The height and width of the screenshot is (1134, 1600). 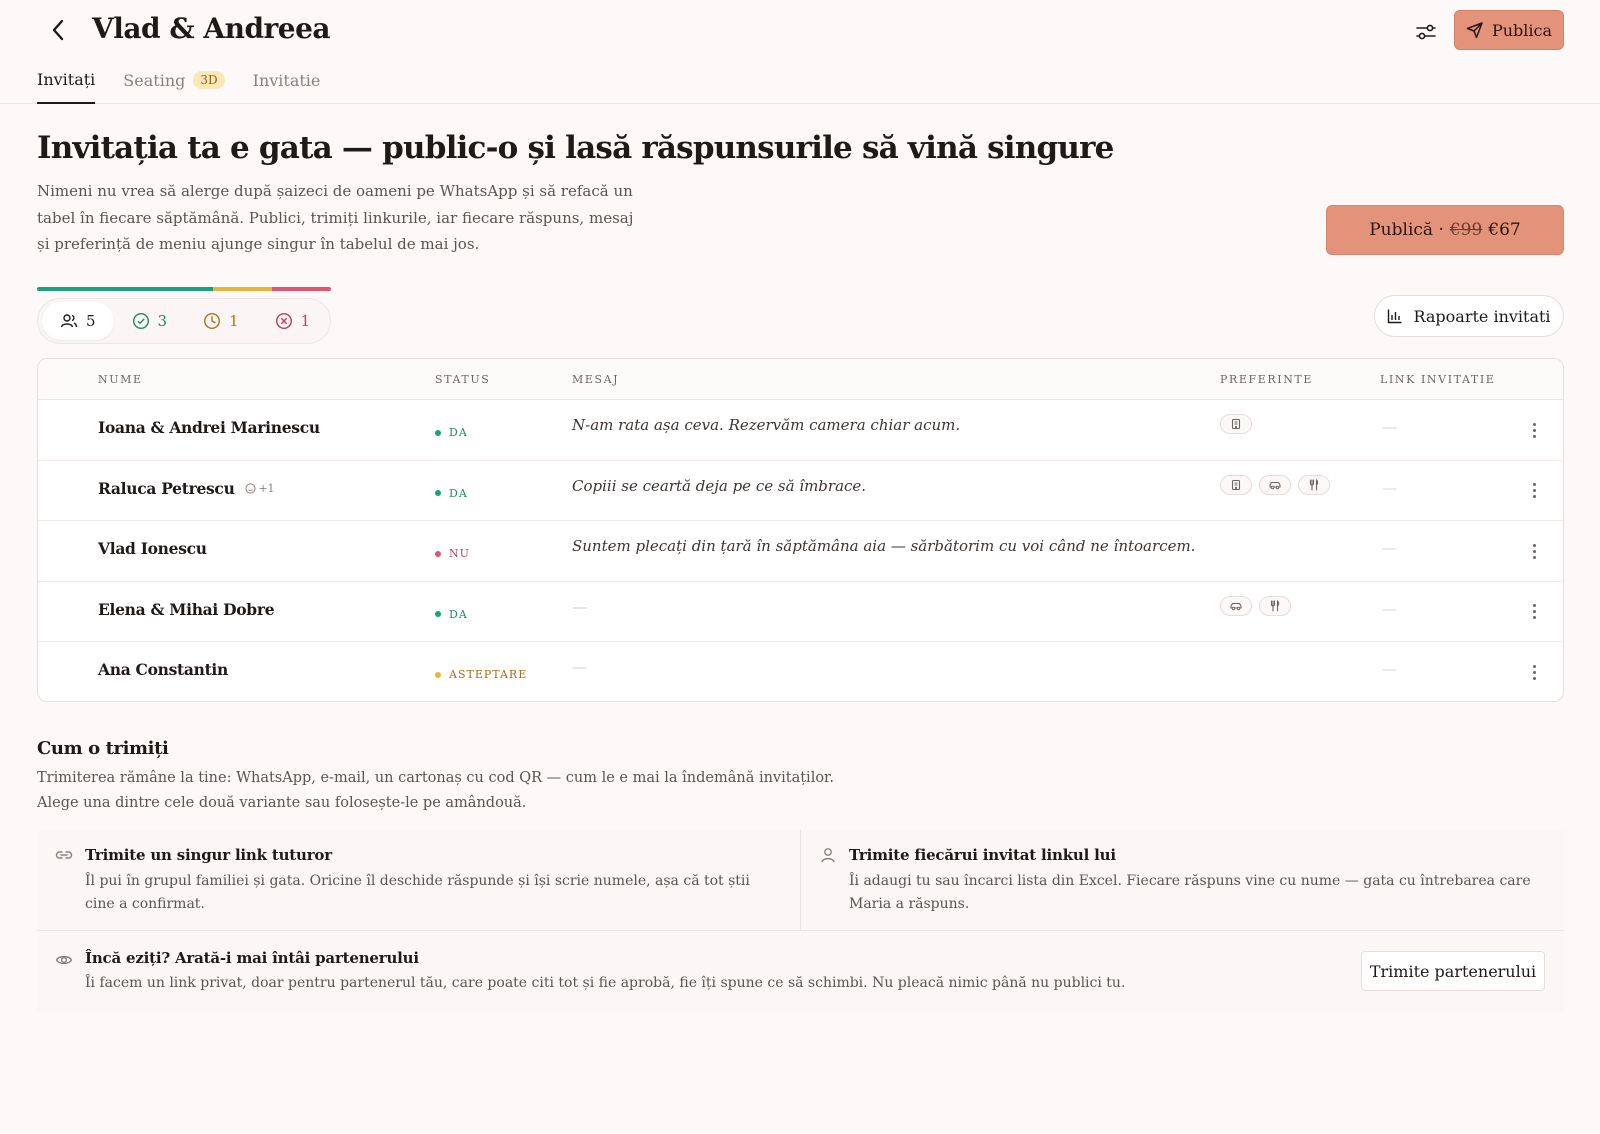 I want to click on link-icon, so click(x=64, y=855).